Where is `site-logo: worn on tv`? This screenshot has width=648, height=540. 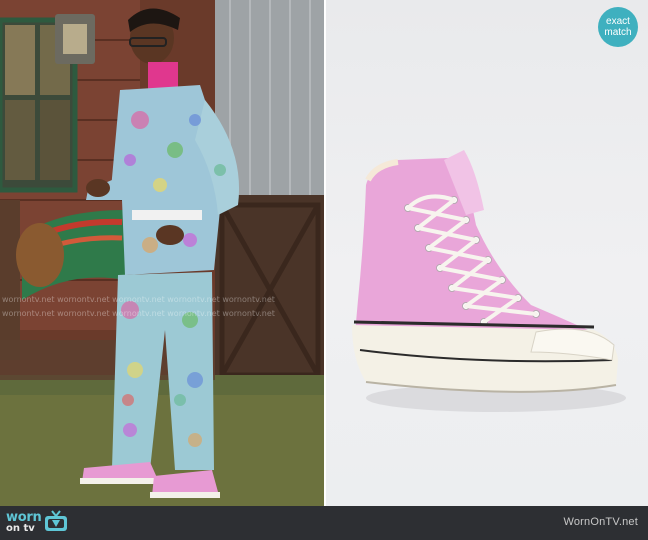 site-logo: worn on tv is located at coordinates (37, 523).